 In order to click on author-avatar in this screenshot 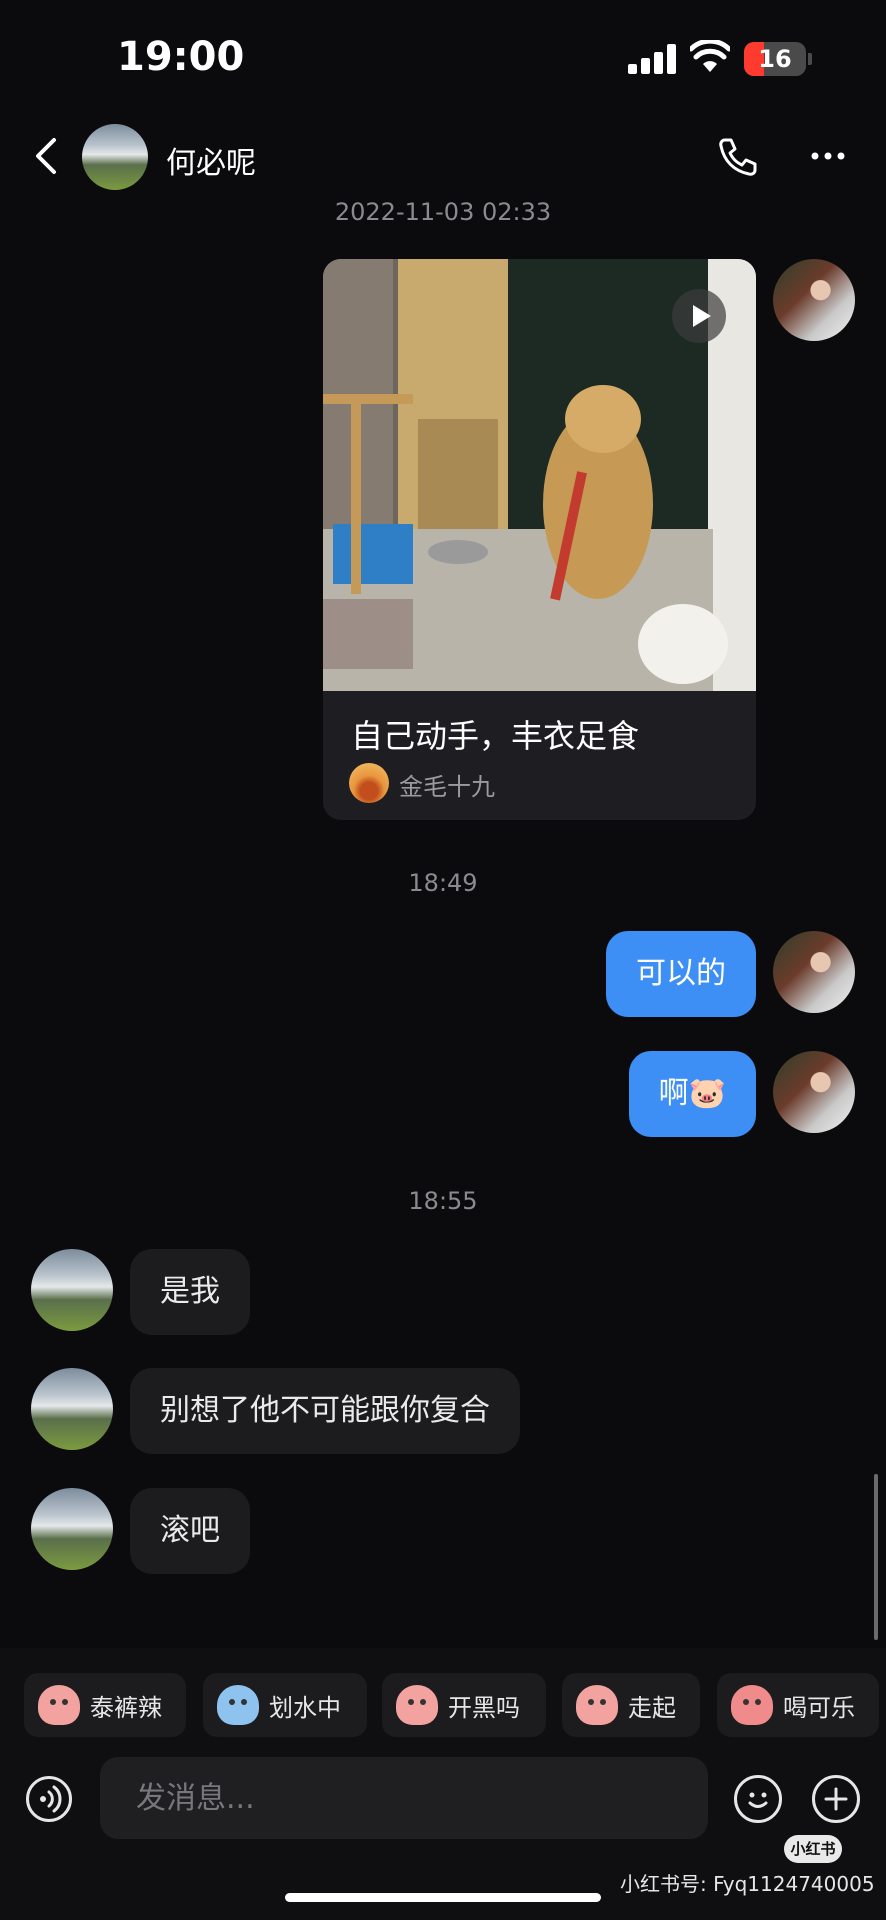, I will do `click(369, 783)`.